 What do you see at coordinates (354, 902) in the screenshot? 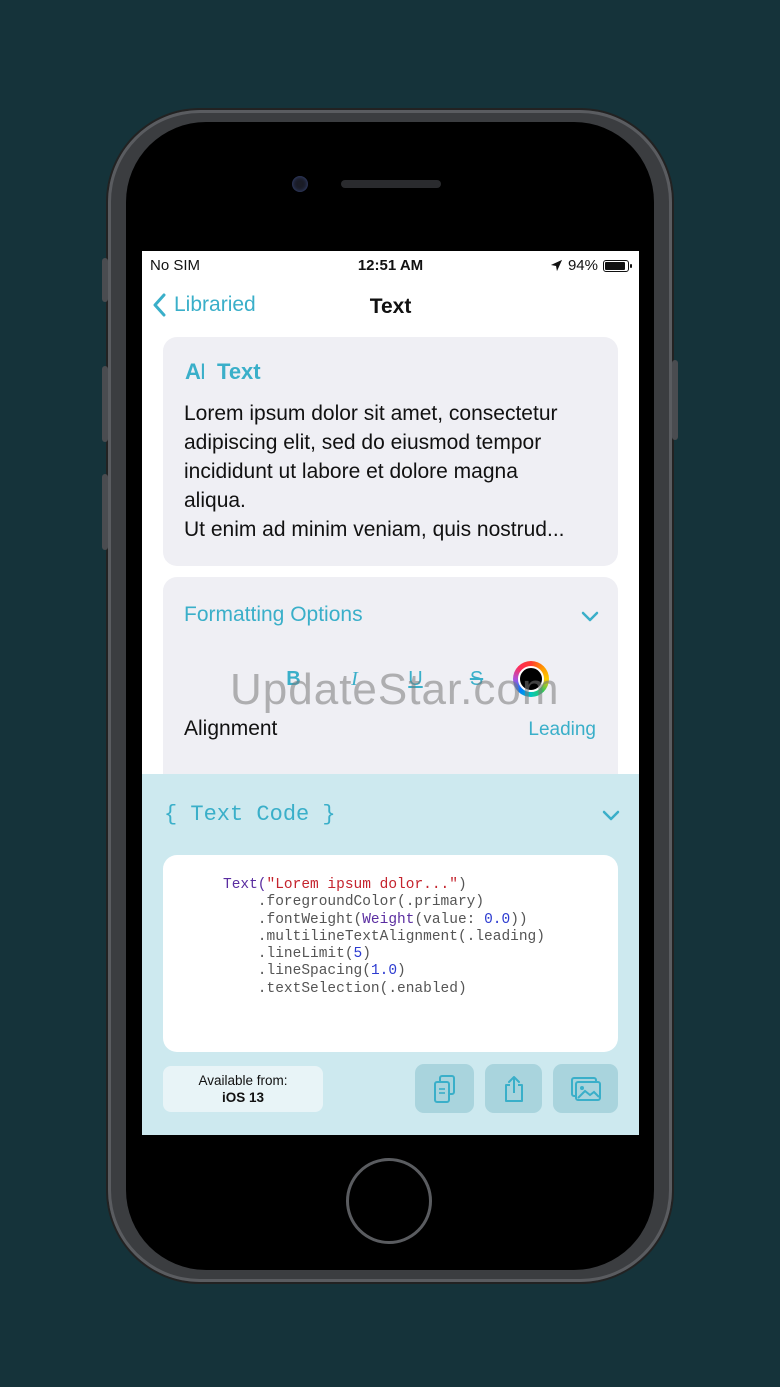
I see `code-token: .foregroundColor(.primary)` at bounding box center [354, 902].